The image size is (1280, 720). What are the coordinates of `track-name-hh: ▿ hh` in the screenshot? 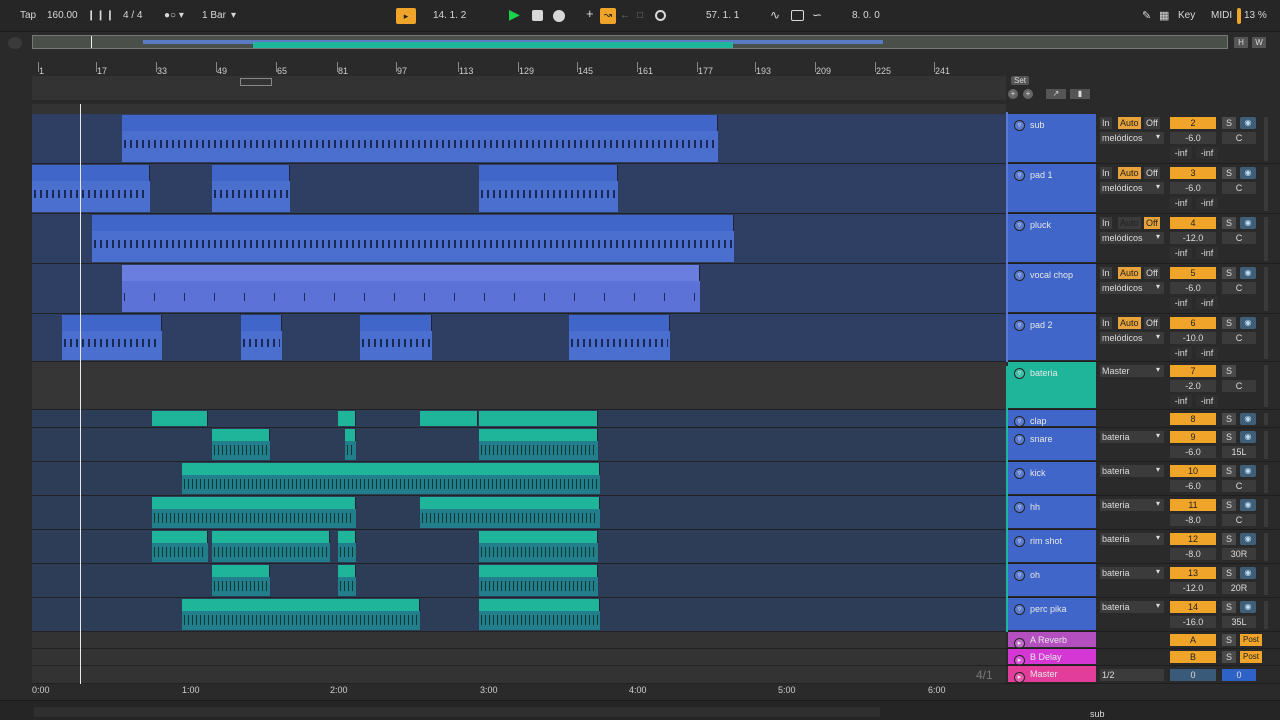 It's located at (1052, 512).